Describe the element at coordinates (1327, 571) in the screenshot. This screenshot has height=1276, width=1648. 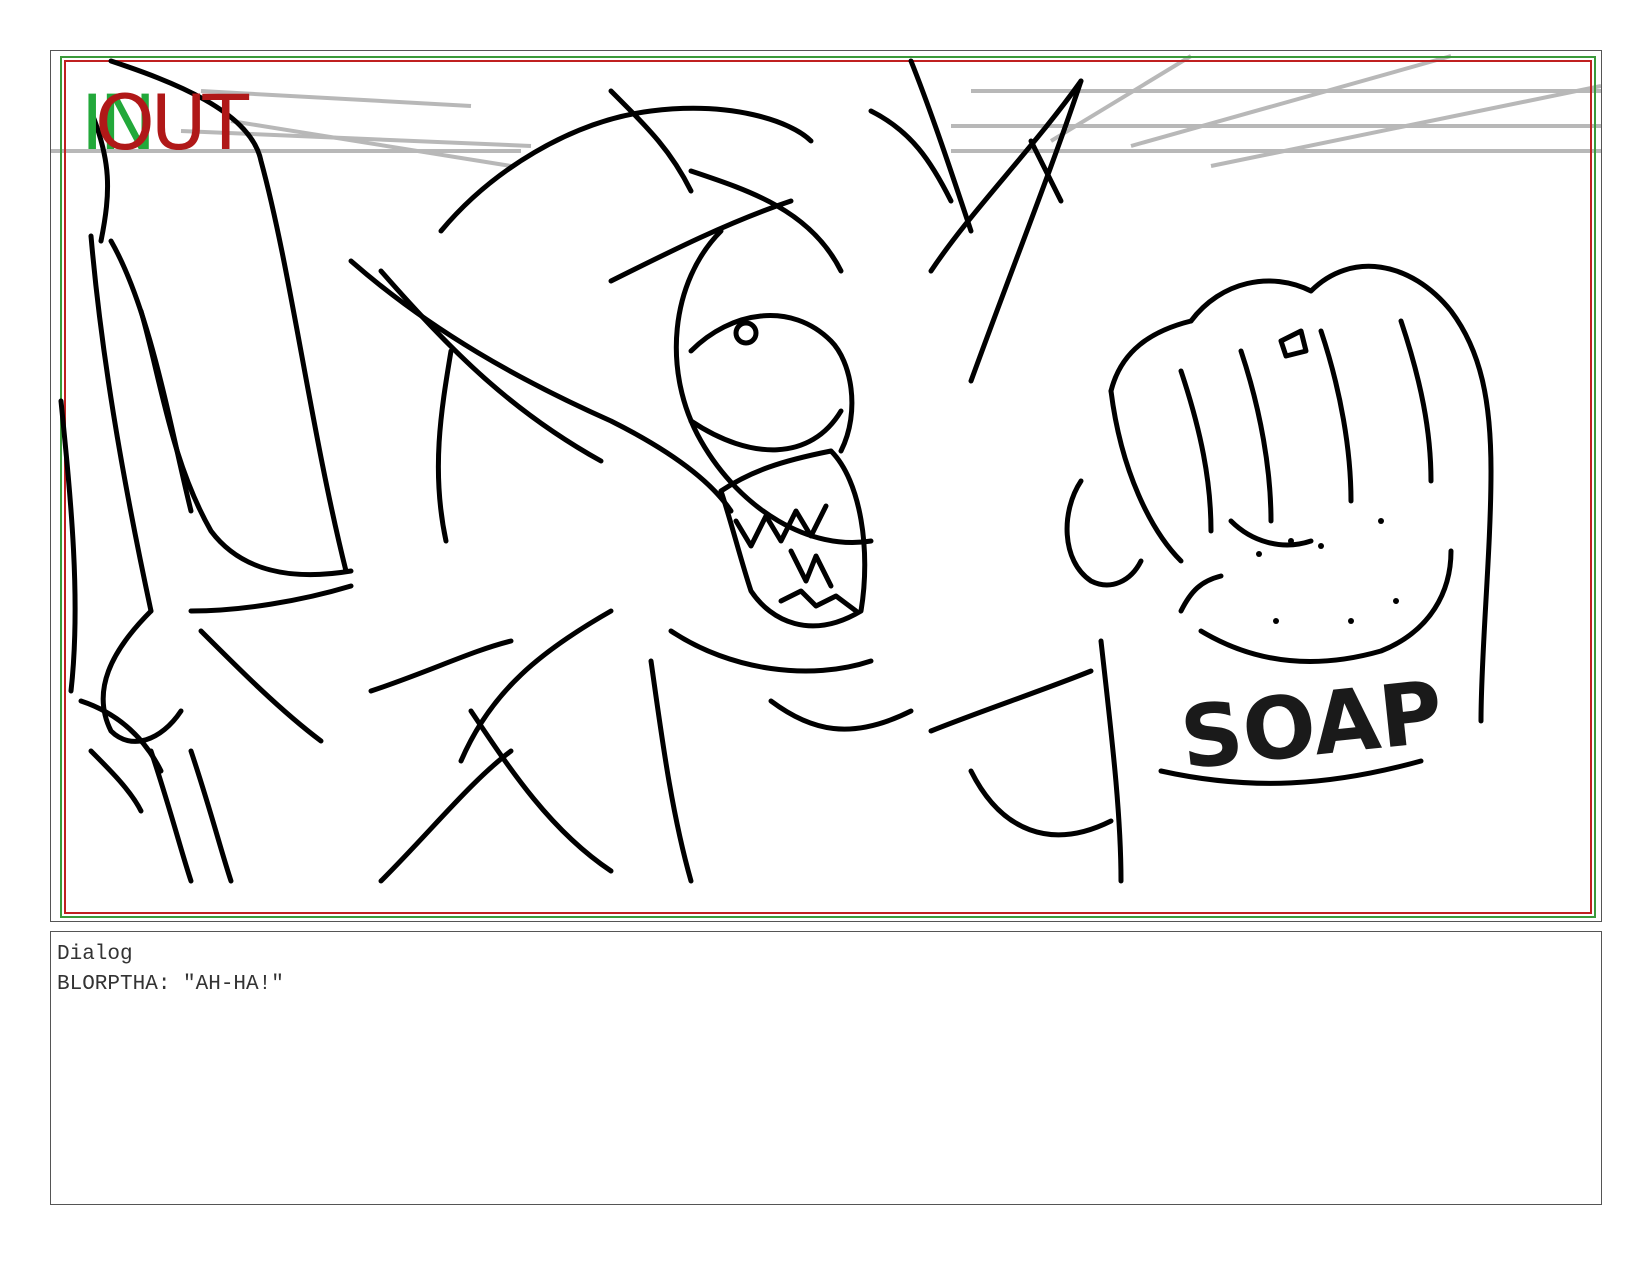
I see `soap-speckles` at that location.